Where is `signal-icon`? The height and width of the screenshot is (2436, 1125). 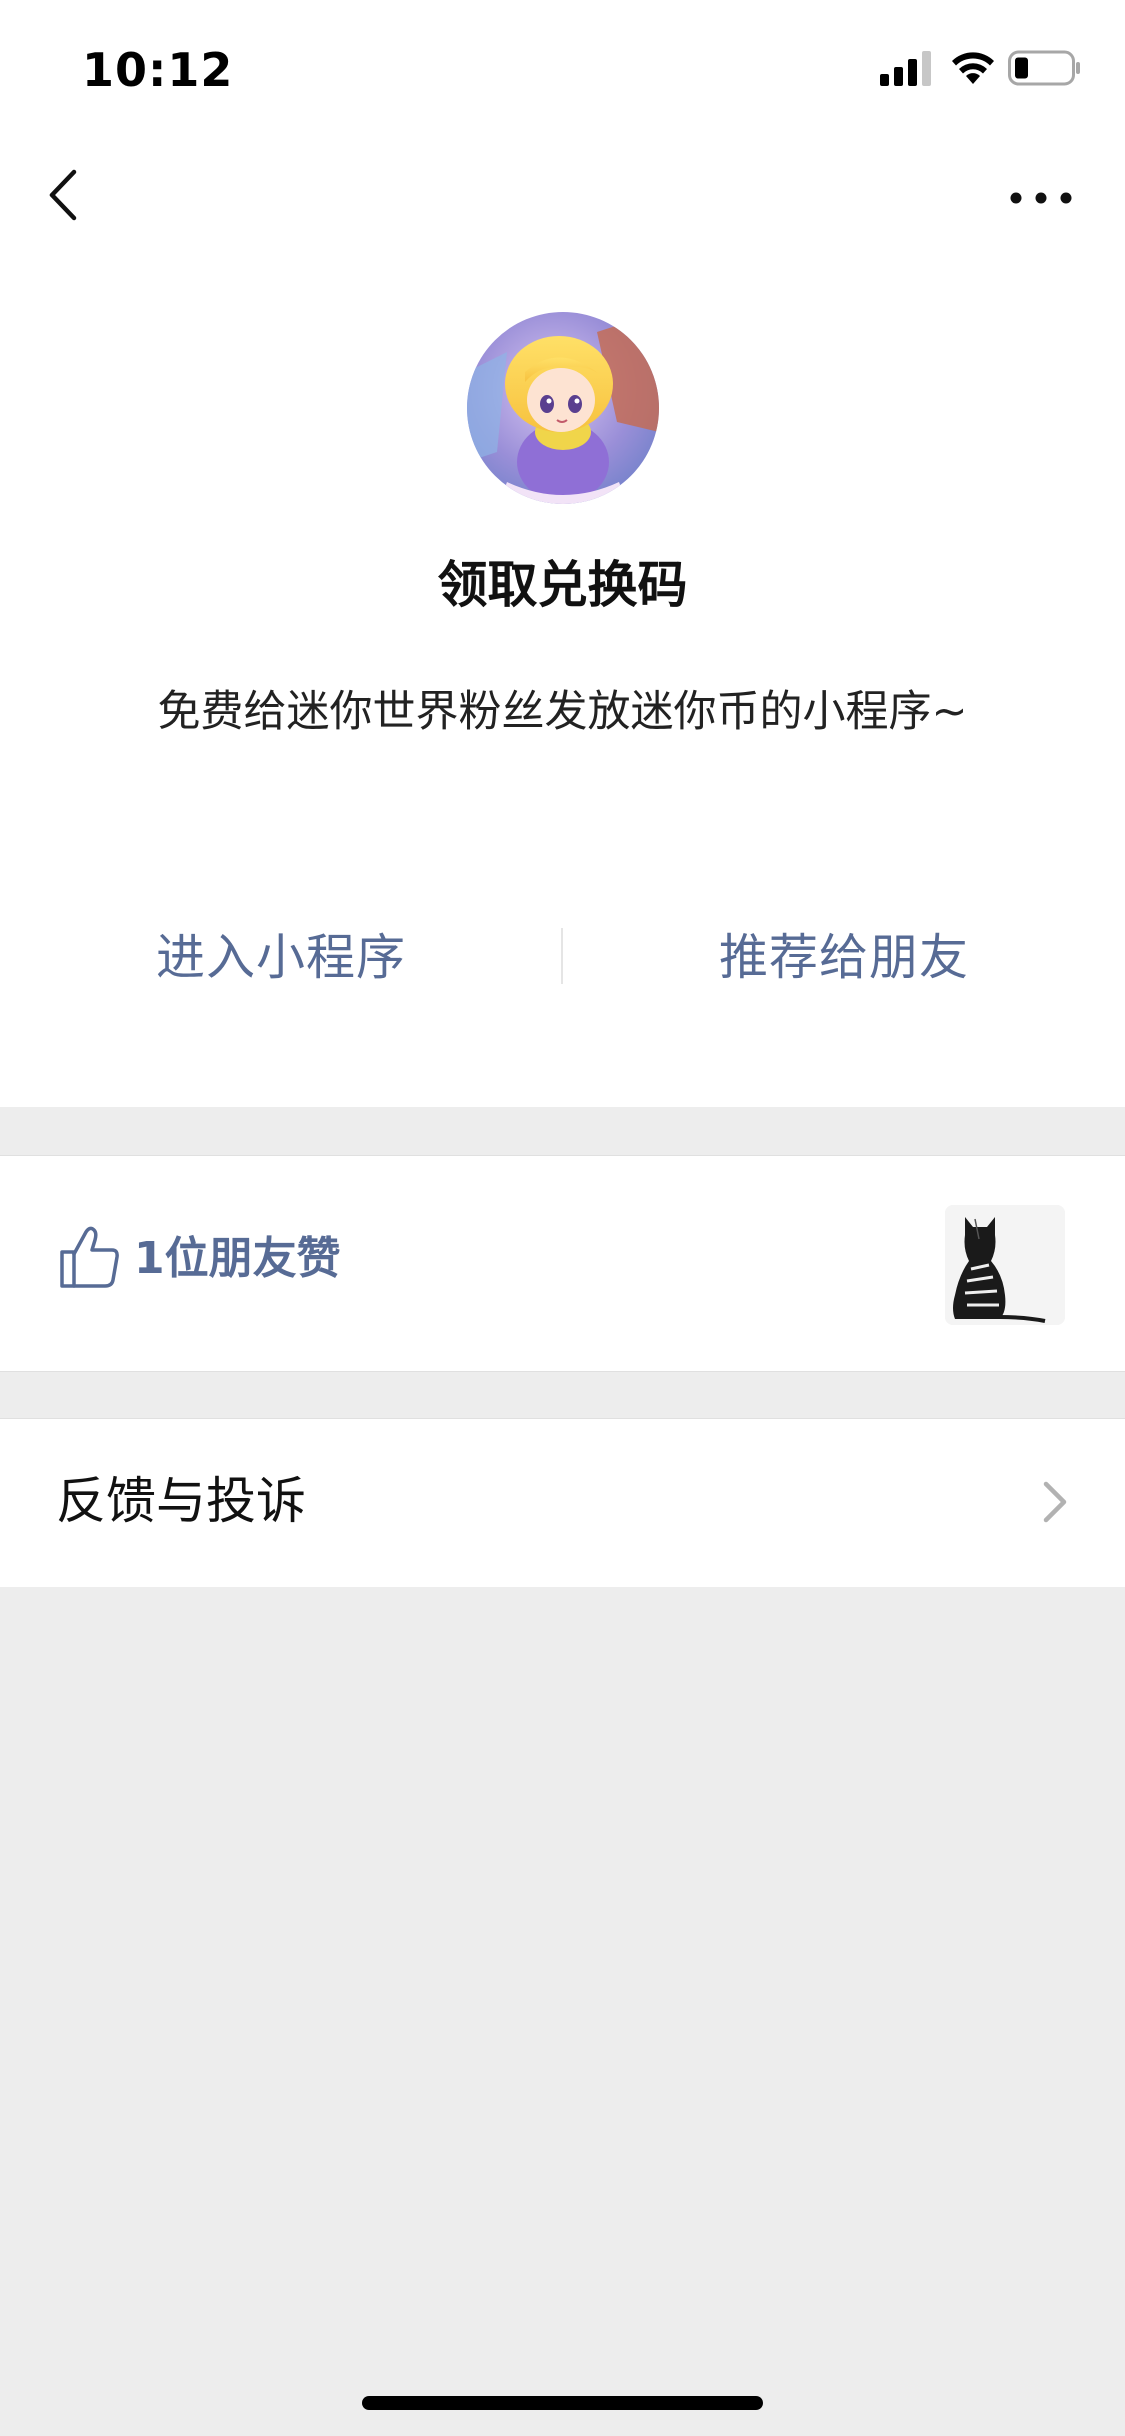 signal-icon is located at coordinates (905, 68).